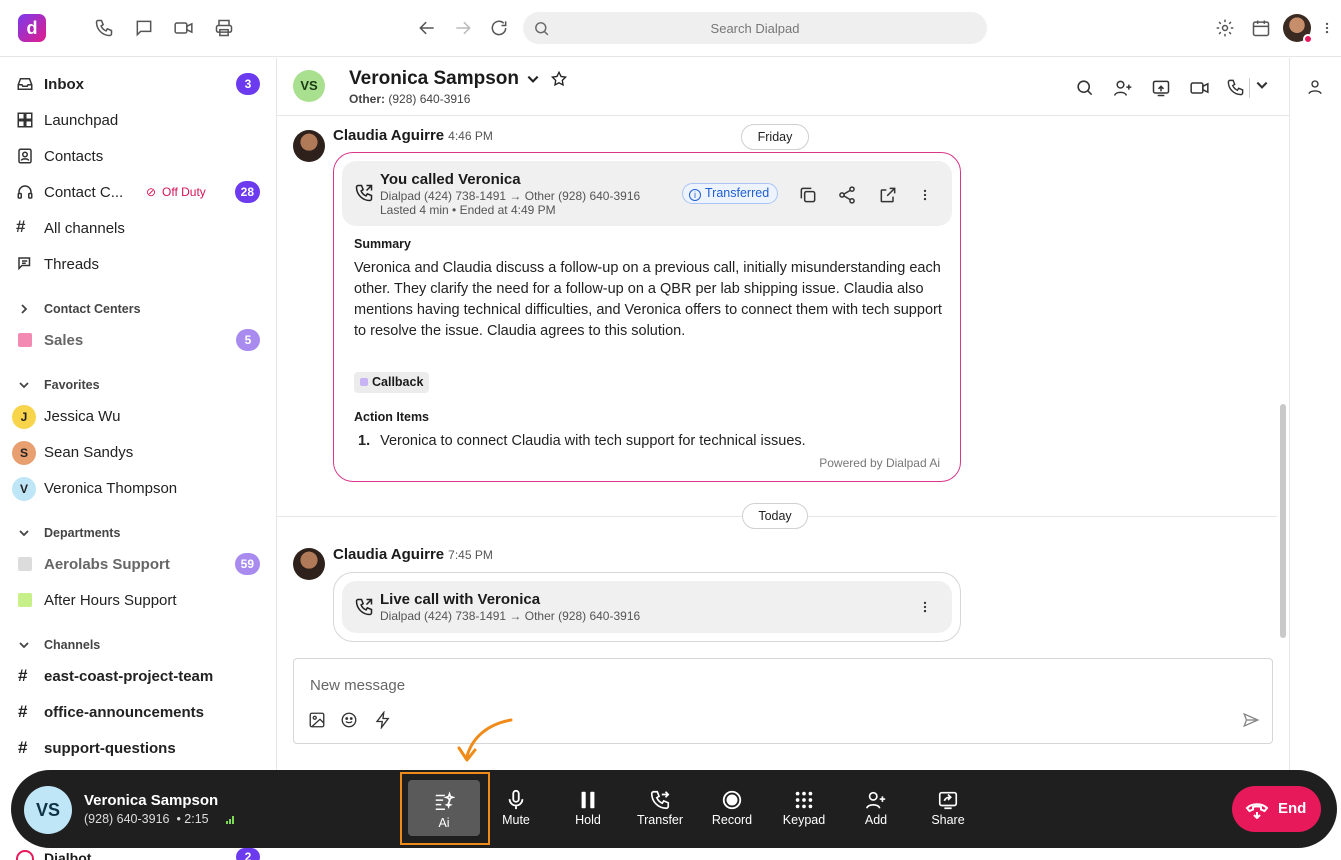  I want to click on mute-button: Mute, so click(516, 809).